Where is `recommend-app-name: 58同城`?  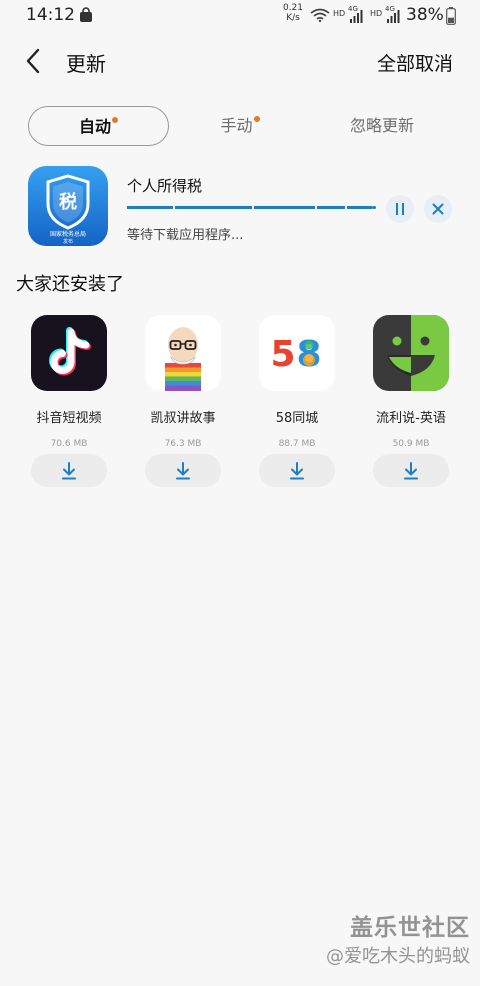
recommend-app-name: 58同城 is located at coordinates (297, 418).